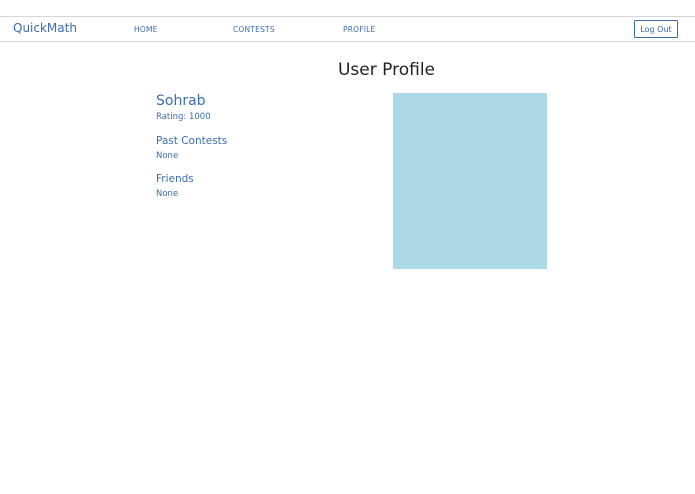 The image size is (695, 494). I want to click on logout-button: Log Out, so click(656, 29).